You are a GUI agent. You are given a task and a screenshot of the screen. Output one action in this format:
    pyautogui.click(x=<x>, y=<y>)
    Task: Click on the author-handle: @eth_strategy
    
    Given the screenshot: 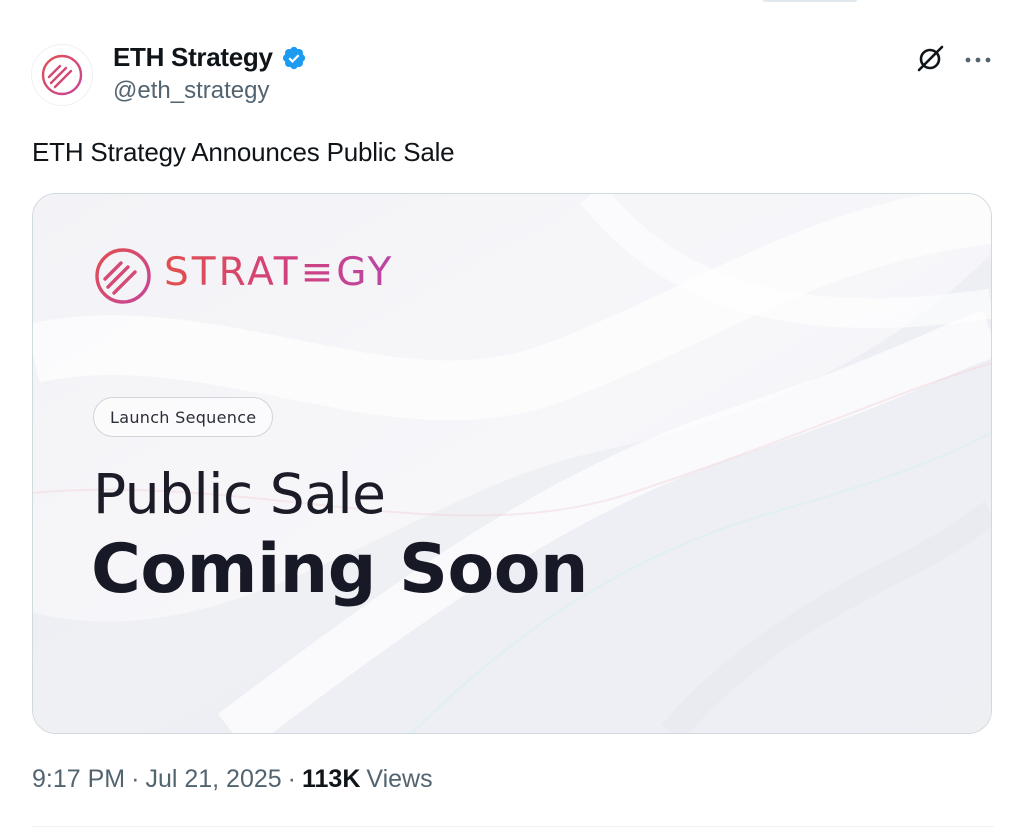 What is the action you would take?
    pyautogui.click(x=191, y=91)
    